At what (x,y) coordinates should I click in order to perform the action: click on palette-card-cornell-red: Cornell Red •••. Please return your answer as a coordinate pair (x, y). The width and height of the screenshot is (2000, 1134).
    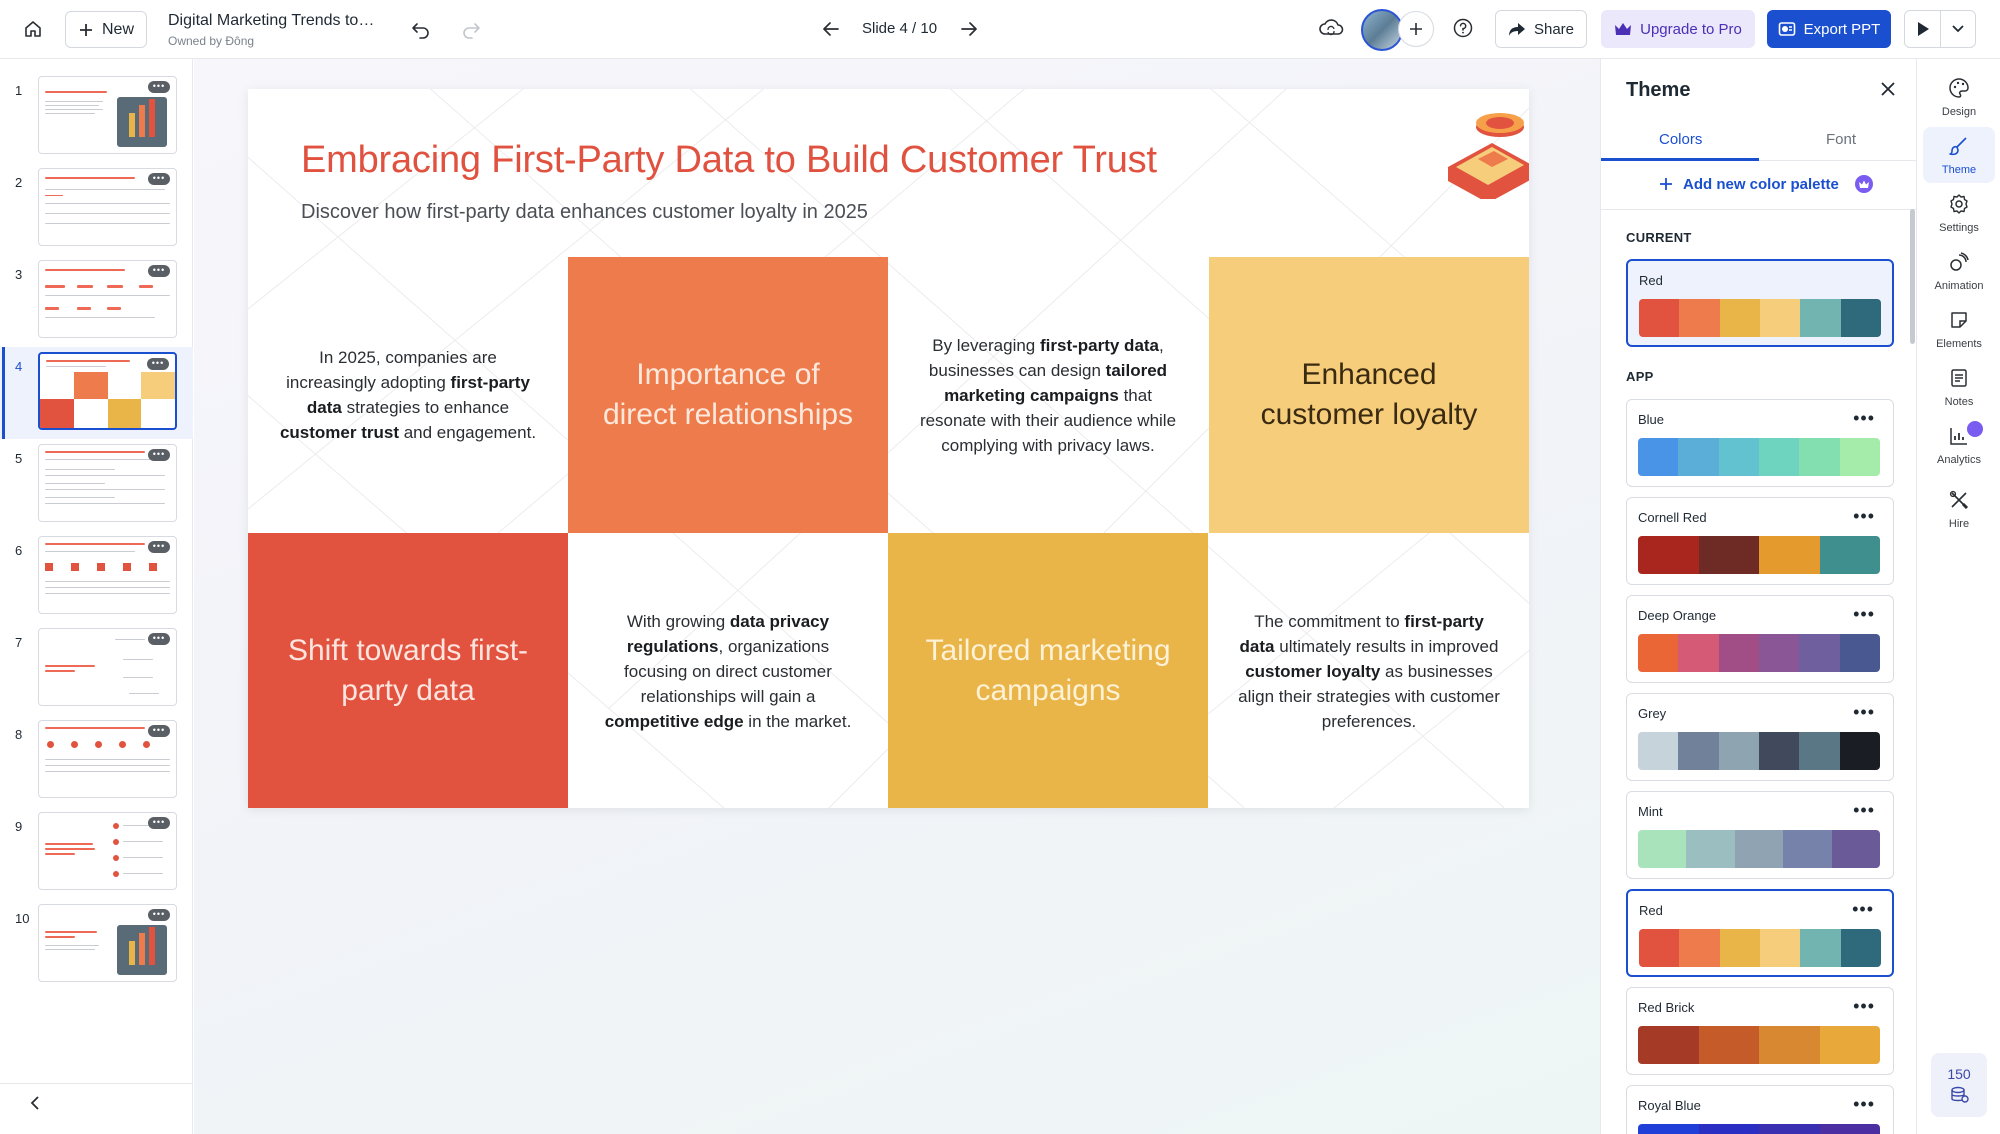
    Looking at the image, I should click on (1760, 541).